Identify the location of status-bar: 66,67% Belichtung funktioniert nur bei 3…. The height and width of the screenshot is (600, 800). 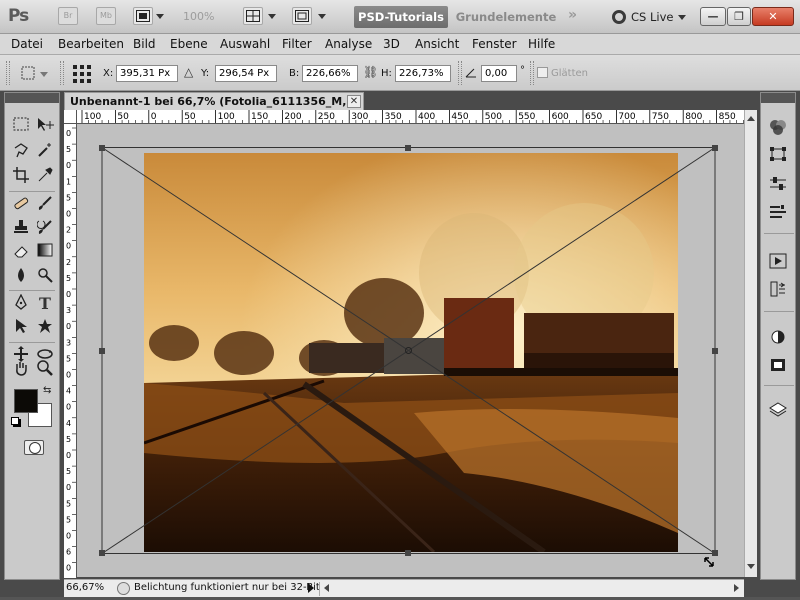
(404, 588).